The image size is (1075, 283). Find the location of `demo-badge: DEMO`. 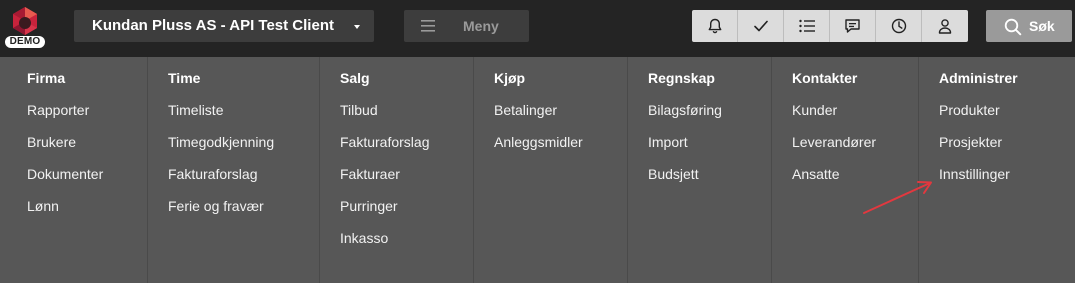

demo-badge: DEMO is located at coordinates (25, 42).